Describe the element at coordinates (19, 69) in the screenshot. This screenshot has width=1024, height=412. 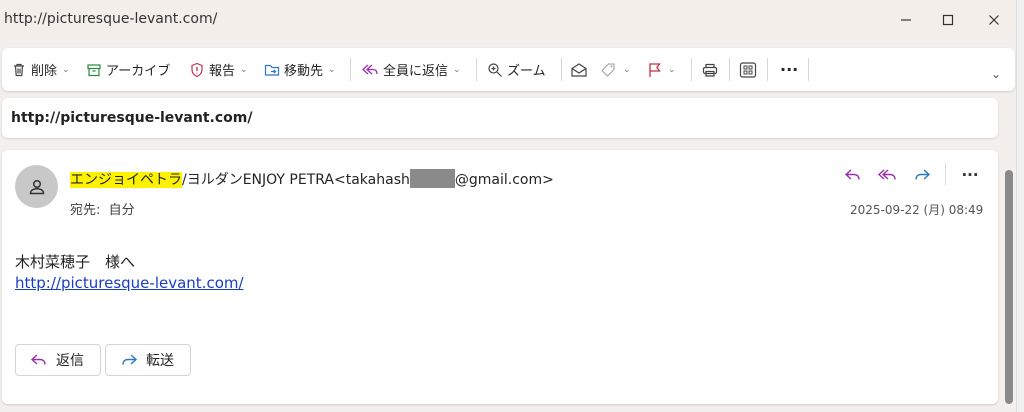
I see `trash-icon` at that location.